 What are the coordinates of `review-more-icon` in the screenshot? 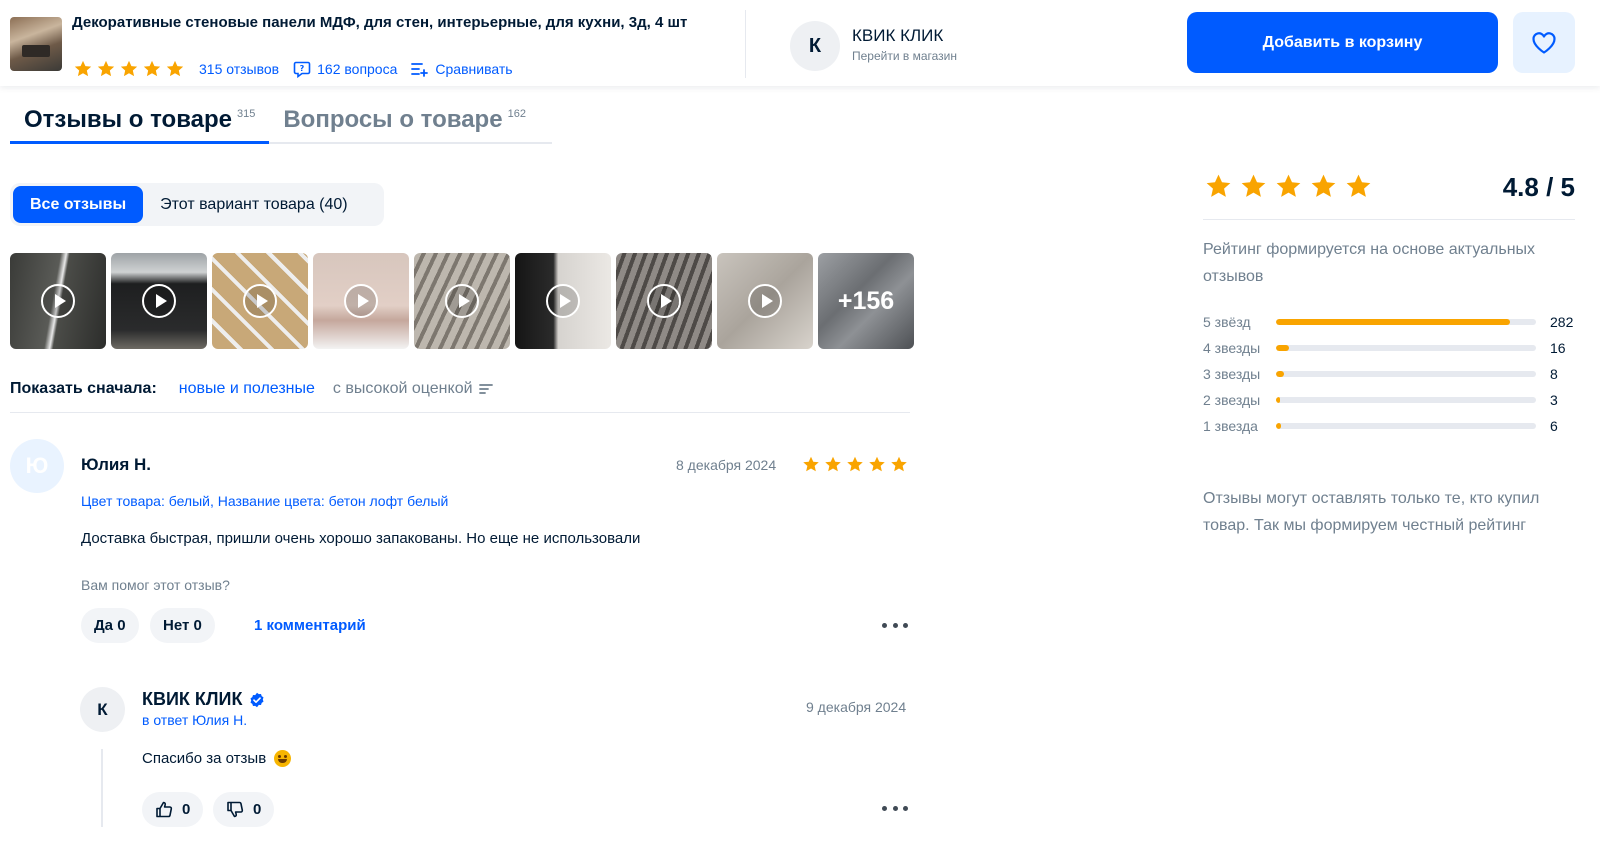 It's located at (895, 627).